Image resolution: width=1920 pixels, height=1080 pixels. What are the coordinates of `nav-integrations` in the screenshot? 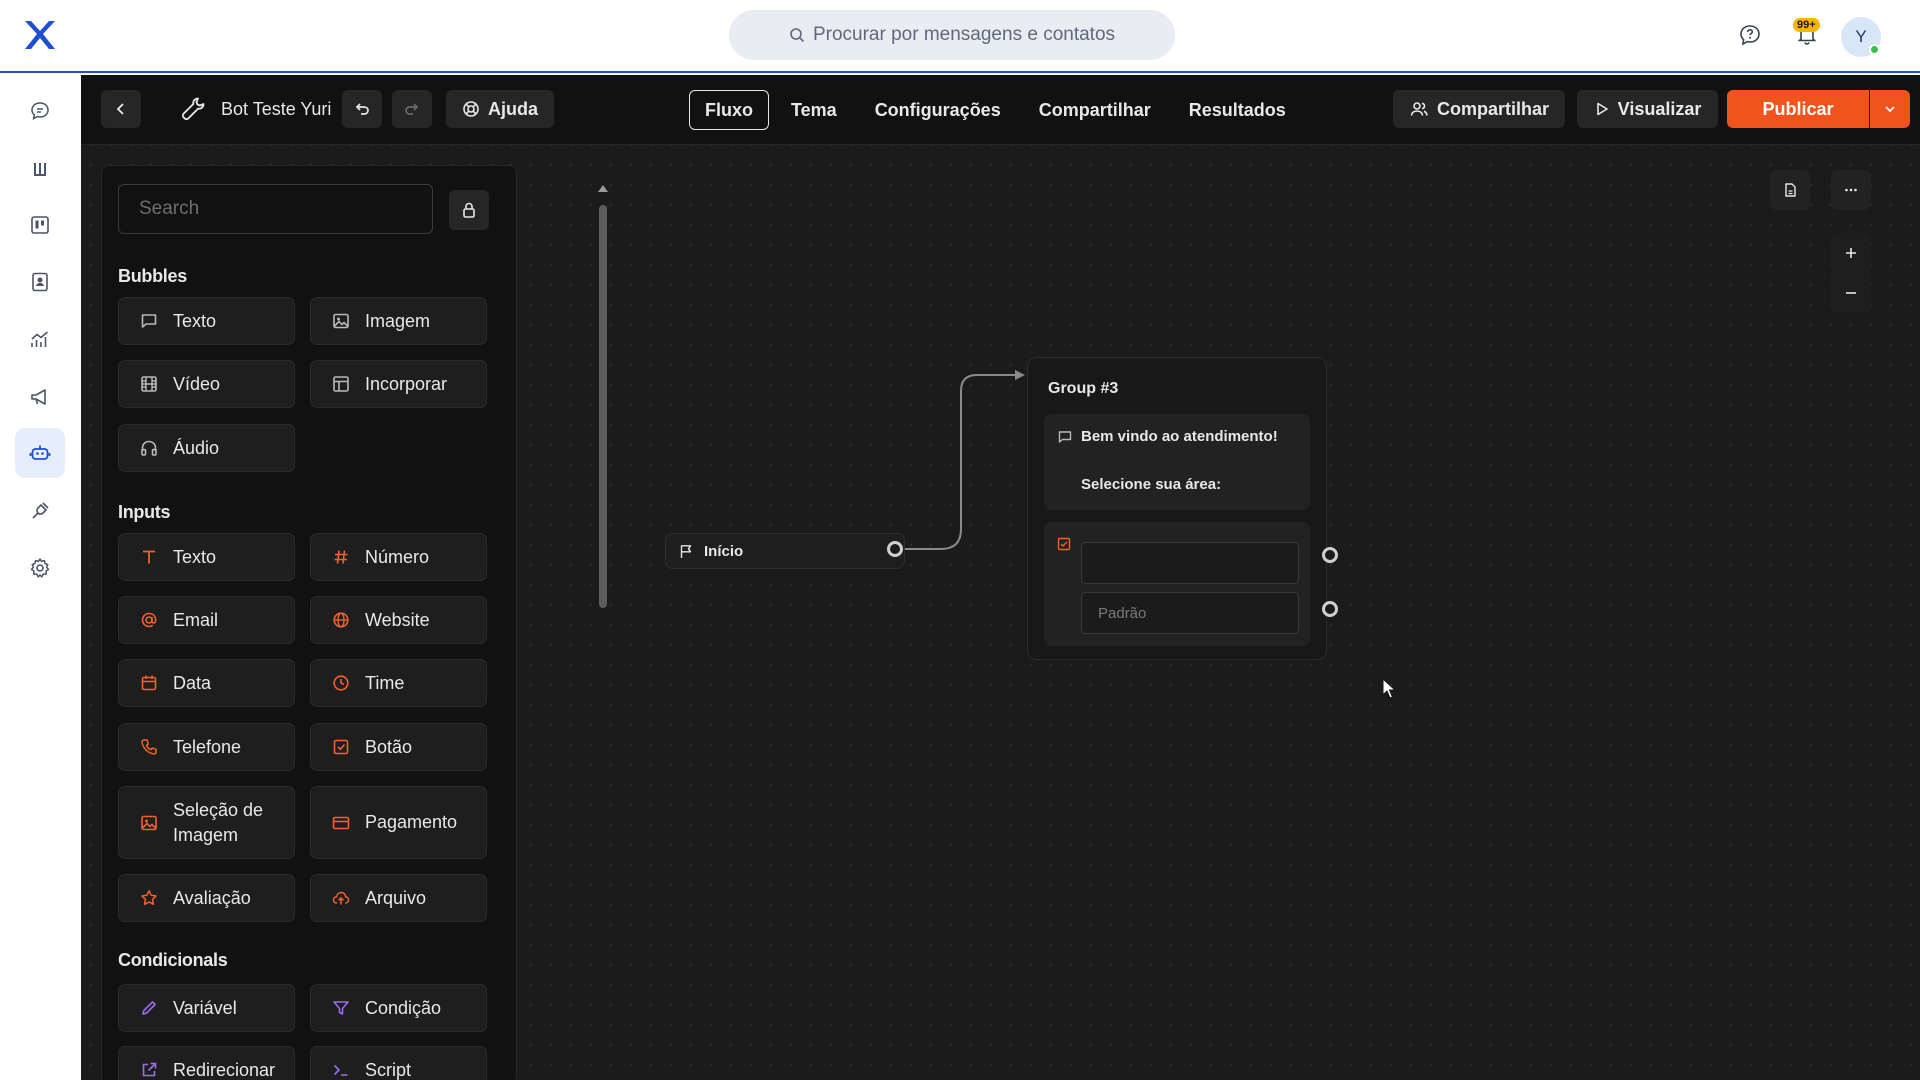 It's located at (40, 511).